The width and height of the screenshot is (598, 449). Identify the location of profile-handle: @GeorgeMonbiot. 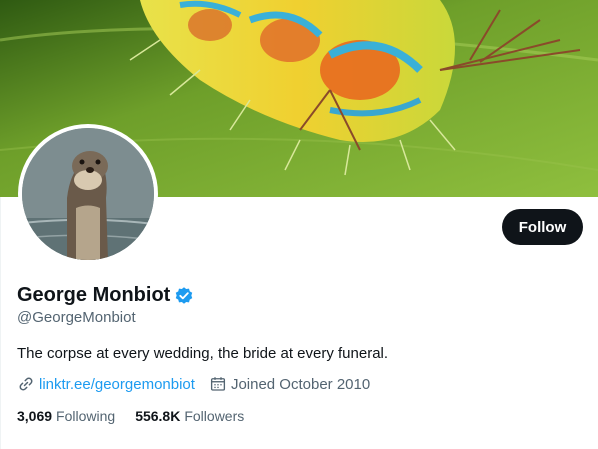
(76, 317).